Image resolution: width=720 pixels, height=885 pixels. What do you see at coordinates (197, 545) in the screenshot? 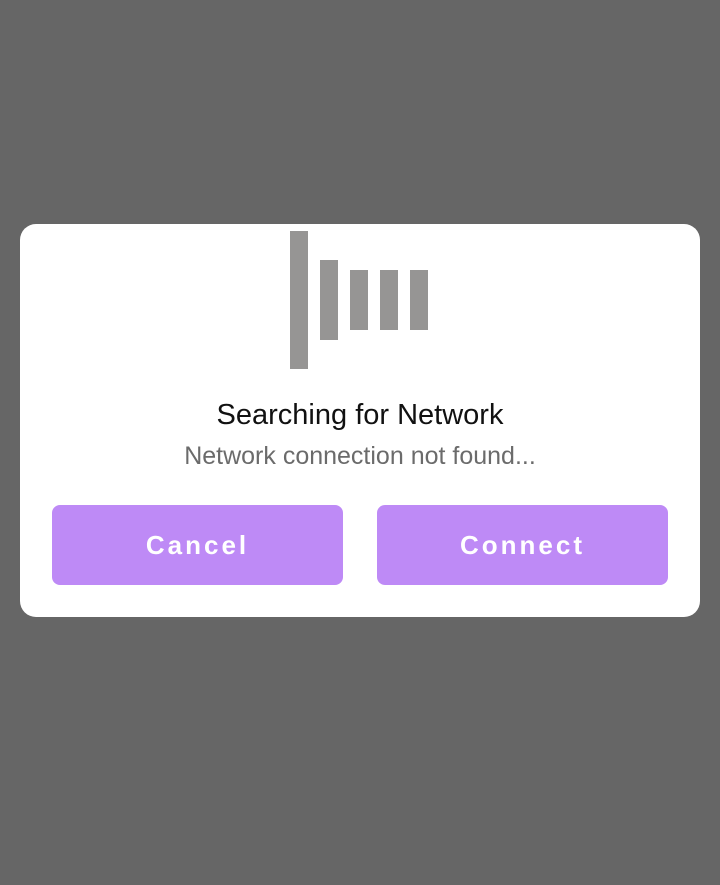
I see `cancel-button: Cancel` at bounding box center [197, 545].